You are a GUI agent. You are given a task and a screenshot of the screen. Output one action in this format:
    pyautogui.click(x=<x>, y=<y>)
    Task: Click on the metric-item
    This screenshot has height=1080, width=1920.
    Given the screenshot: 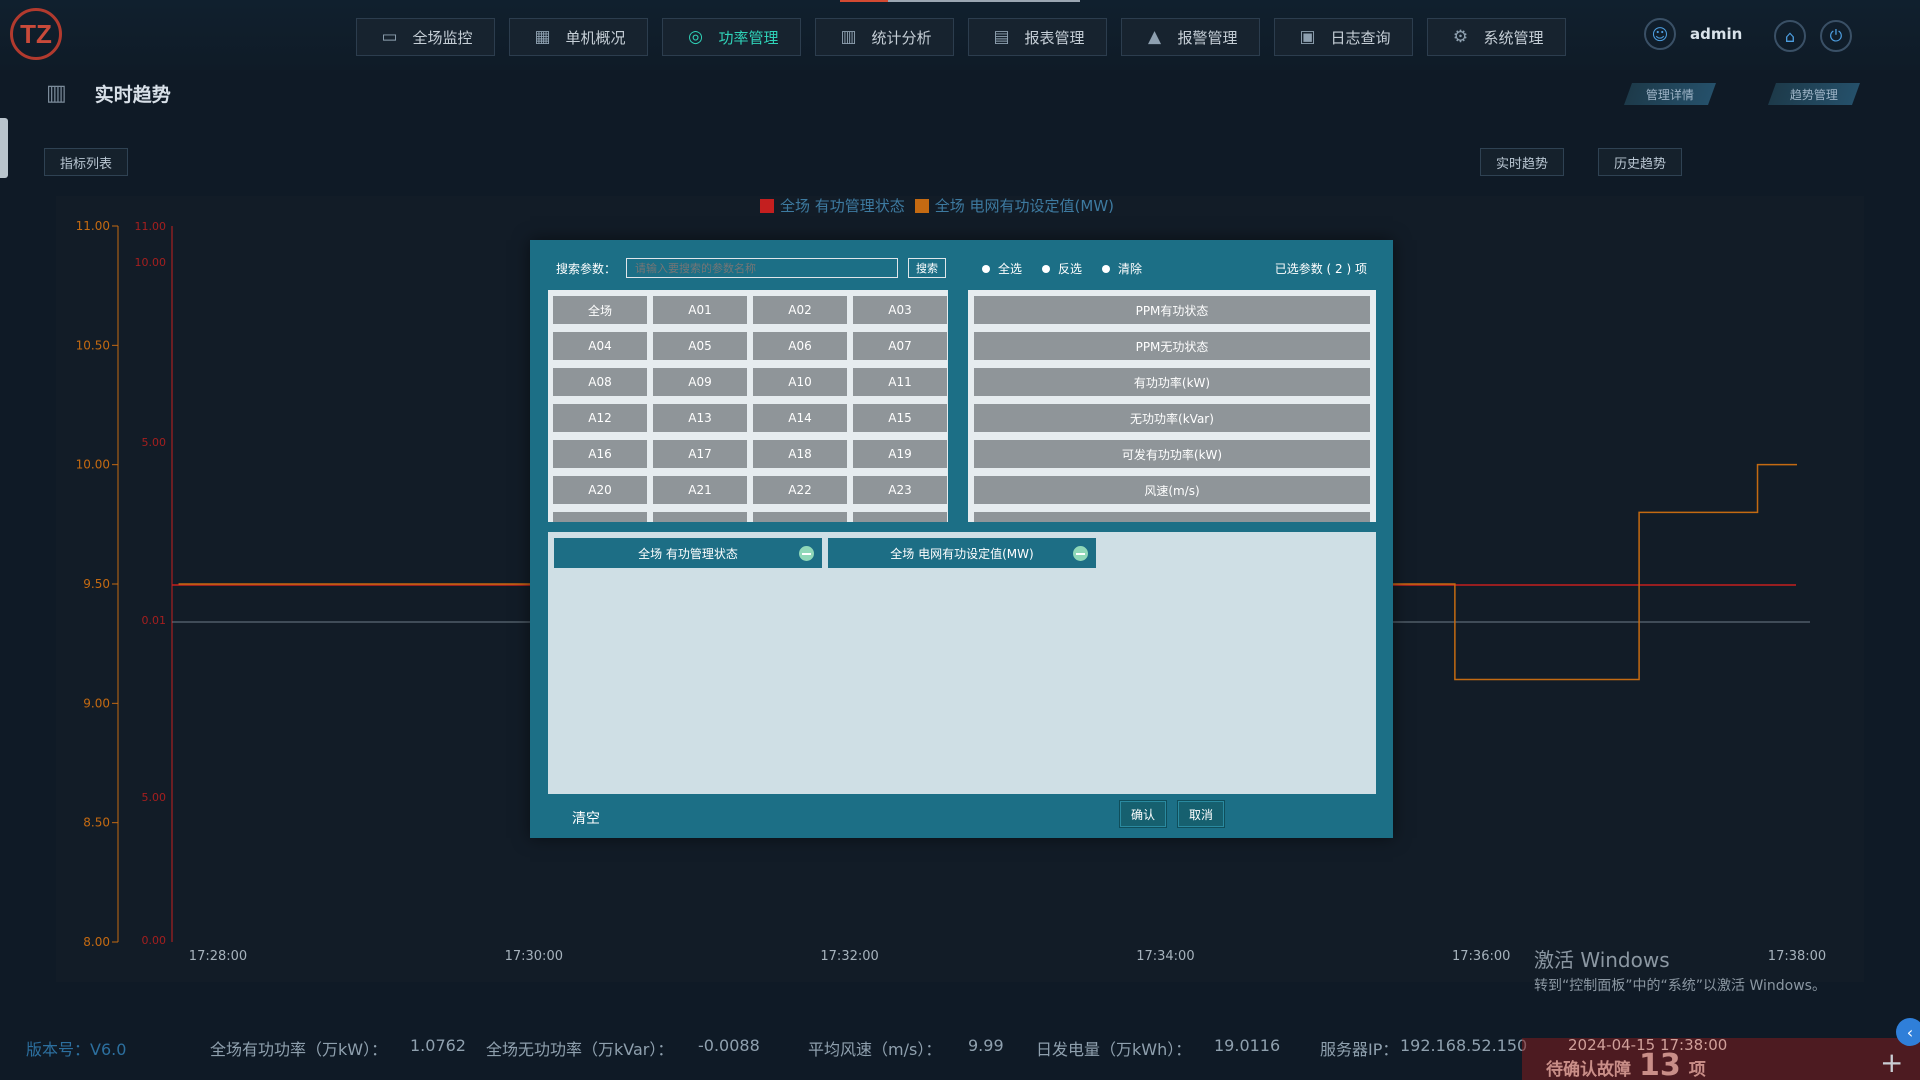 What is the action you would take?
    pyautogui.click(x=1172, y=517)
    